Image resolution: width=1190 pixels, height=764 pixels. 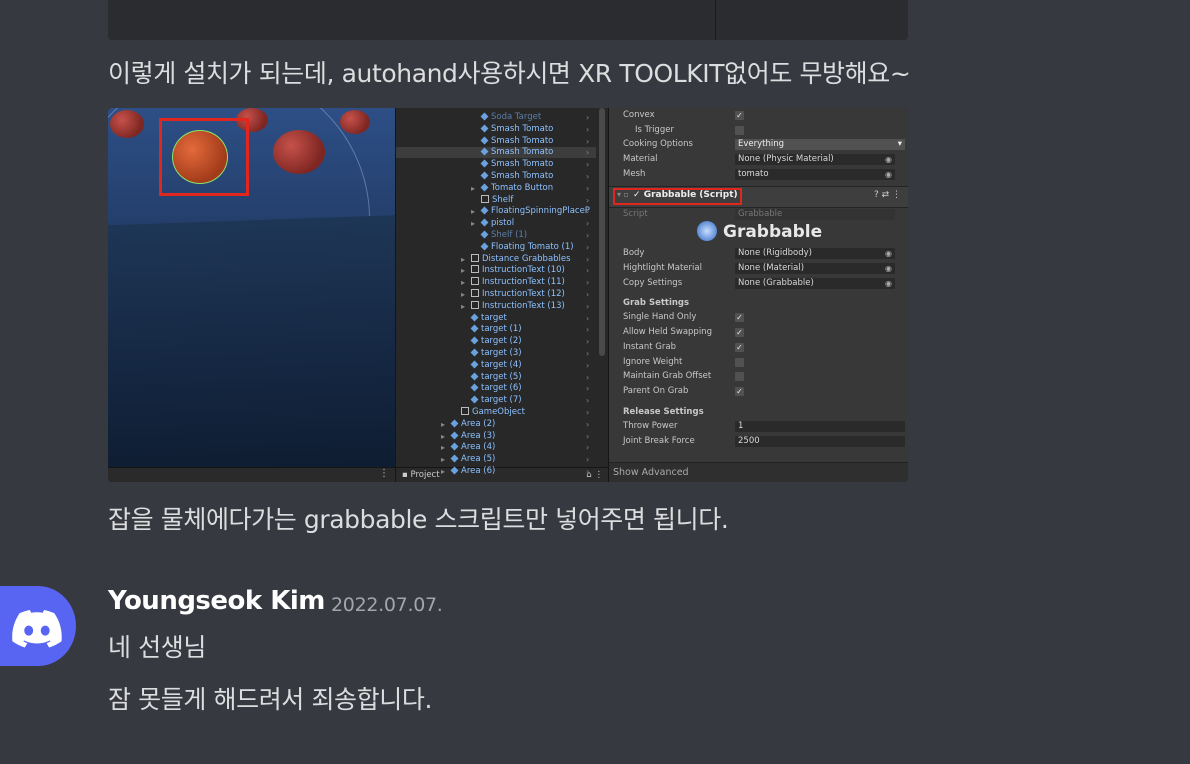 I want to click on joint-break-field: 2500, so click(x=820, y=441).